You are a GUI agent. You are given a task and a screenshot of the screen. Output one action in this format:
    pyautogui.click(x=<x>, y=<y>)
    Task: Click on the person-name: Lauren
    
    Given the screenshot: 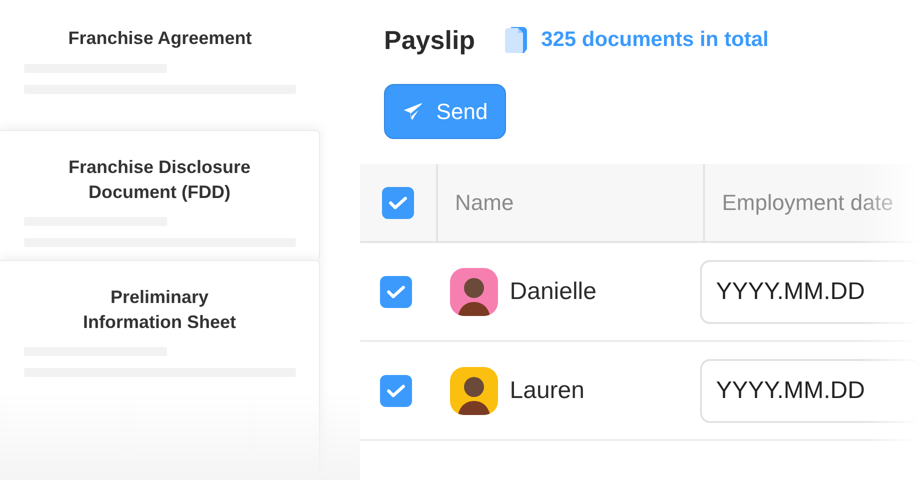 What is the action you would take?
    pyautogui.click(x=547, y=391)
    